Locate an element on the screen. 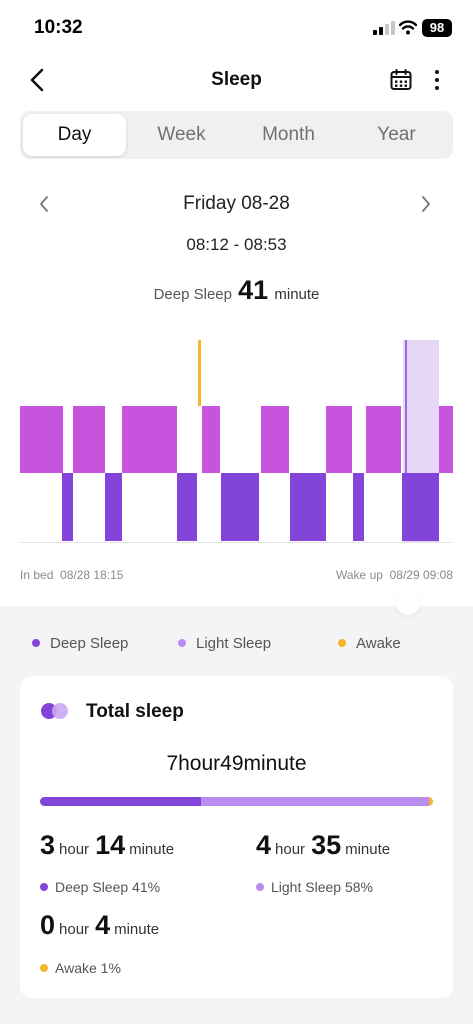 This screenshot has width=473, height=1024. sleep-rings-icon is located at coordinates (54, 711).